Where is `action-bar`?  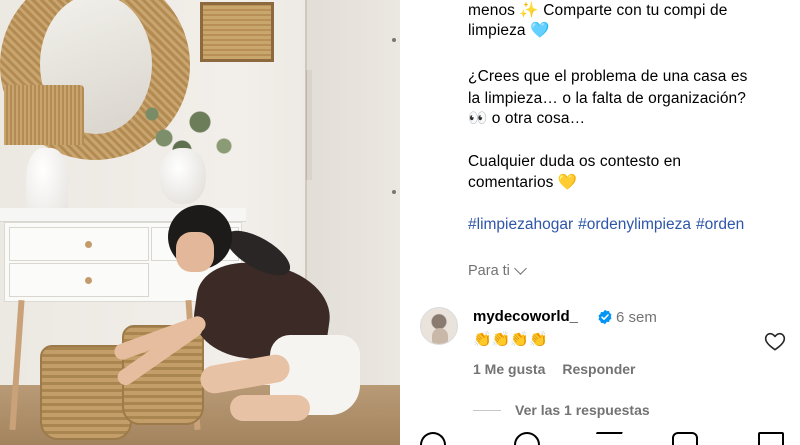
action-bar is located at coordinates (600, 438).